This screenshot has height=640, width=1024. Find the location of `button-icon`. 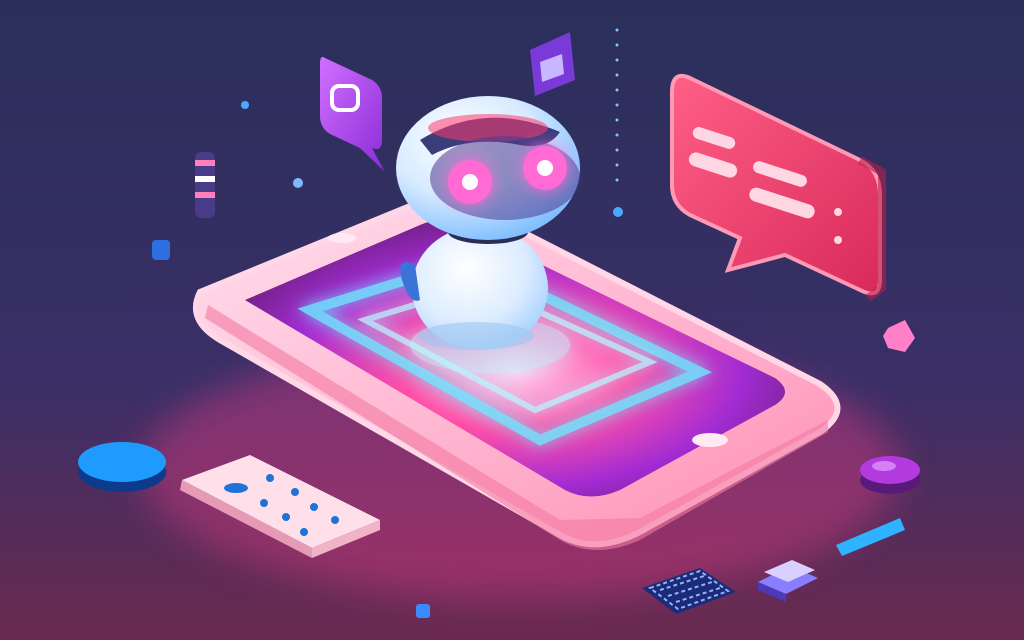

button-icon is located at coordinates (890, 475).